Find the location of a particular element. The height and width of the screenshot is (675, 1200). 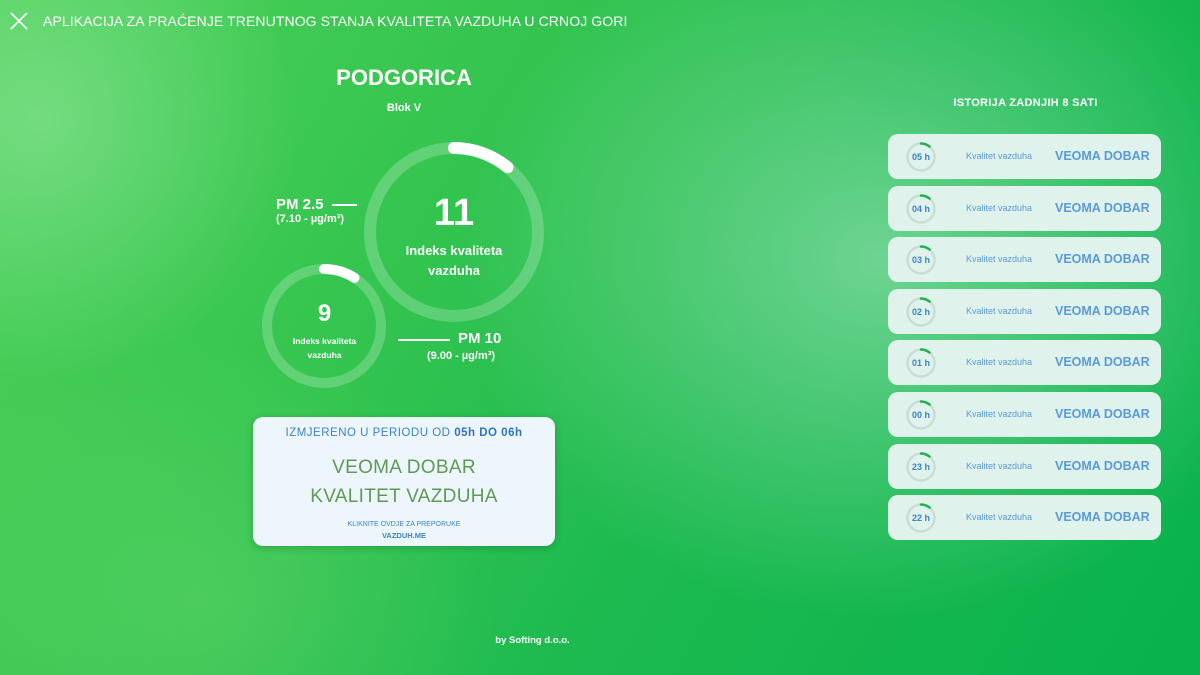

history-hour: 03 h is located at coordinates (920, 260).